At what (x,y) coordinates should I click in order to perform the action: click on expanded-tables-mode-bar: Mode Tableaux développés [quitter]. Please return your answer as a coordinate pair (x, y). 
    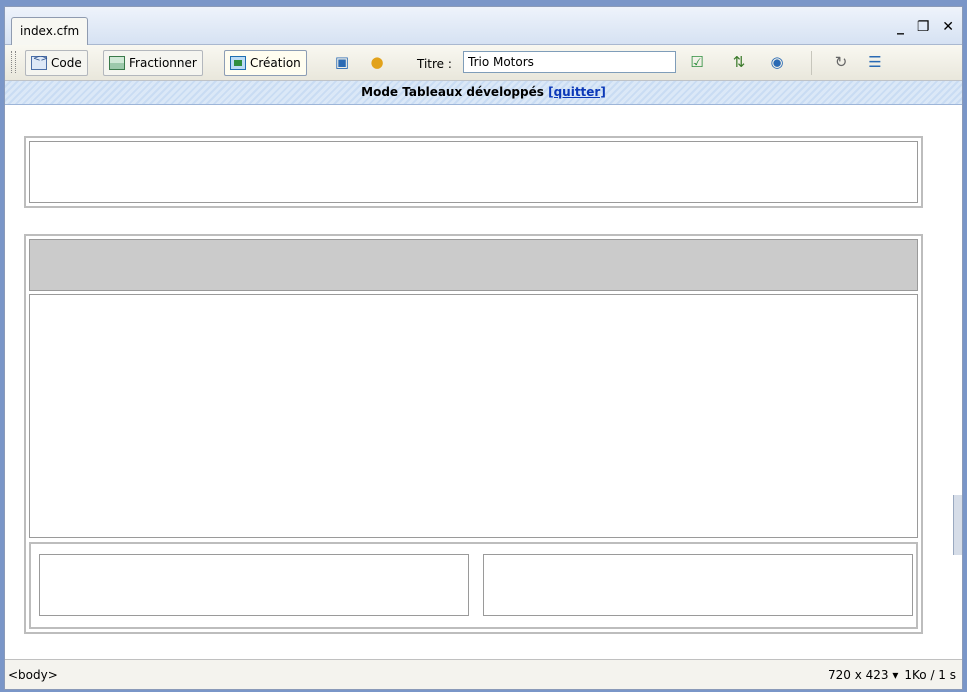
    Looking at the image, I should click on (483, 93).